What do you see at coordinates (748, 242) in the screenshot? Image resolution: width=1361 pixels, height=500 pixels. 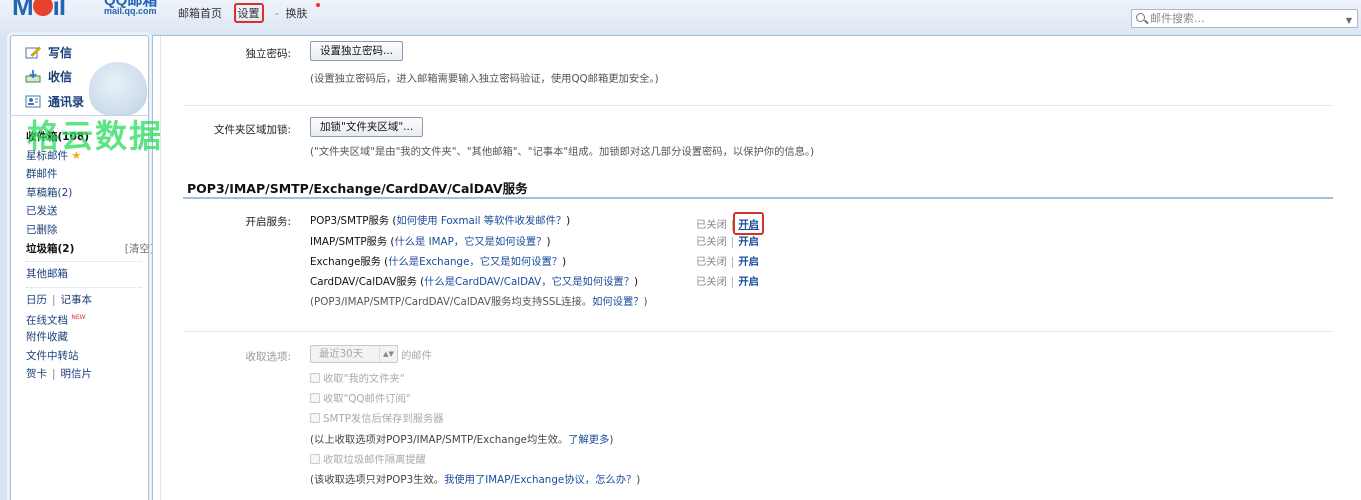 I see `enable-imap-button: 开启` at bounding box center [748, 242].